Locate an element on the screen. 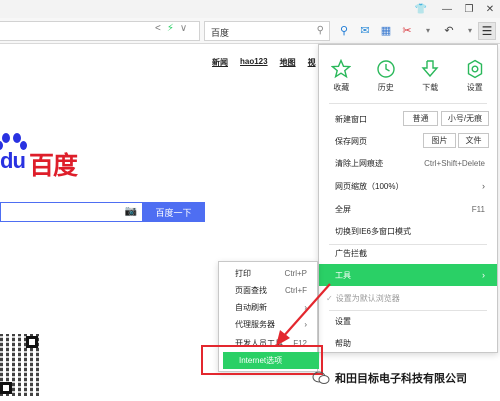 This screenshot has width=500, height=401. save-file-button: 文件 is located at coordinates (473, 140).